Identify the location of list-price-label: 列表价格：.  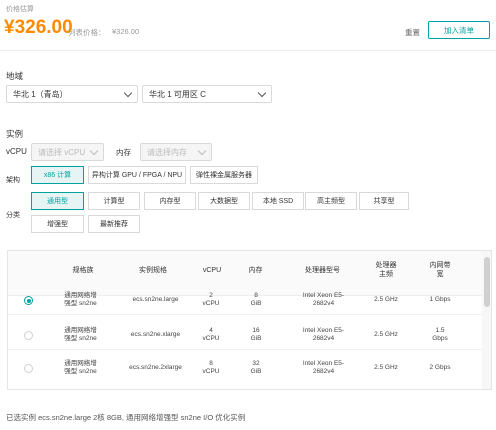
(87, 32).